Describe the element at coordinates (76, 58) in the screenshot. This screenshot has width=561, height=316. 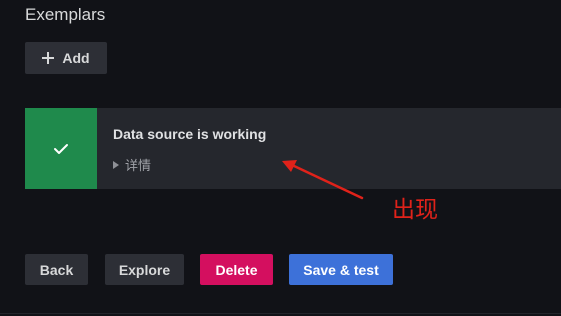
I see `add-button-label: Add` at that location.